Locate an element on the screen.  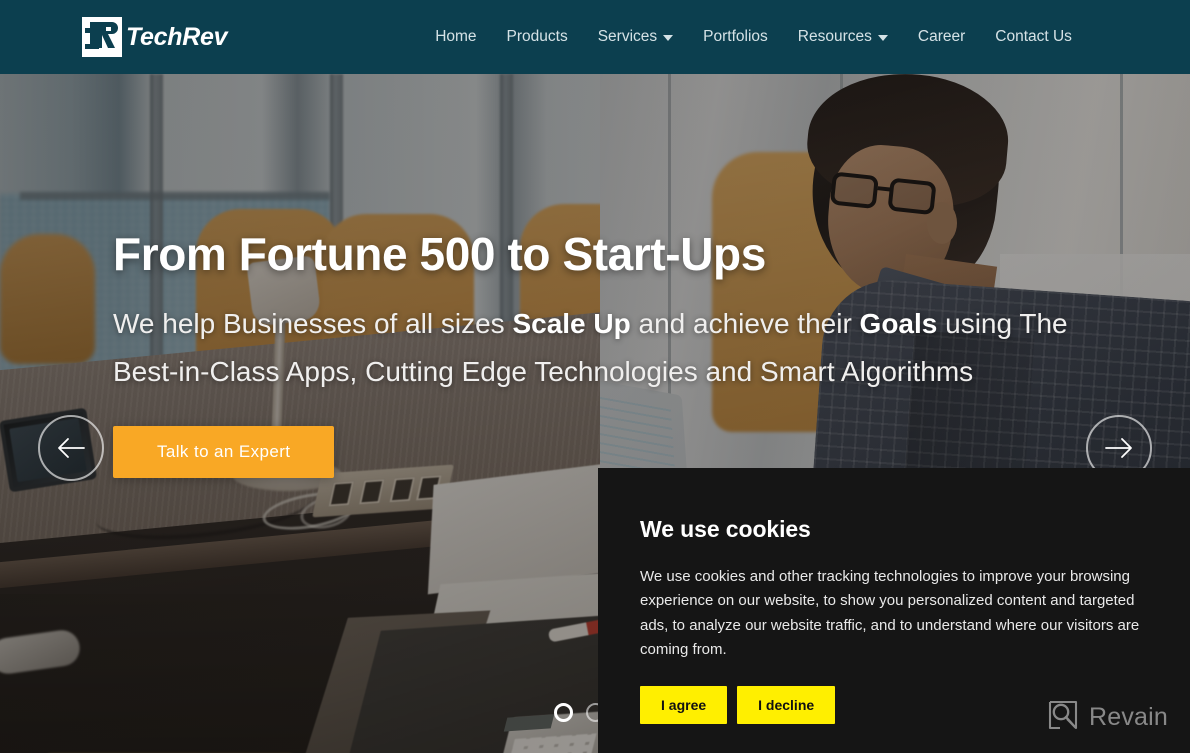
hero-title: From Fortune 500 to Start-Ups is located at coordinates (439, 254).